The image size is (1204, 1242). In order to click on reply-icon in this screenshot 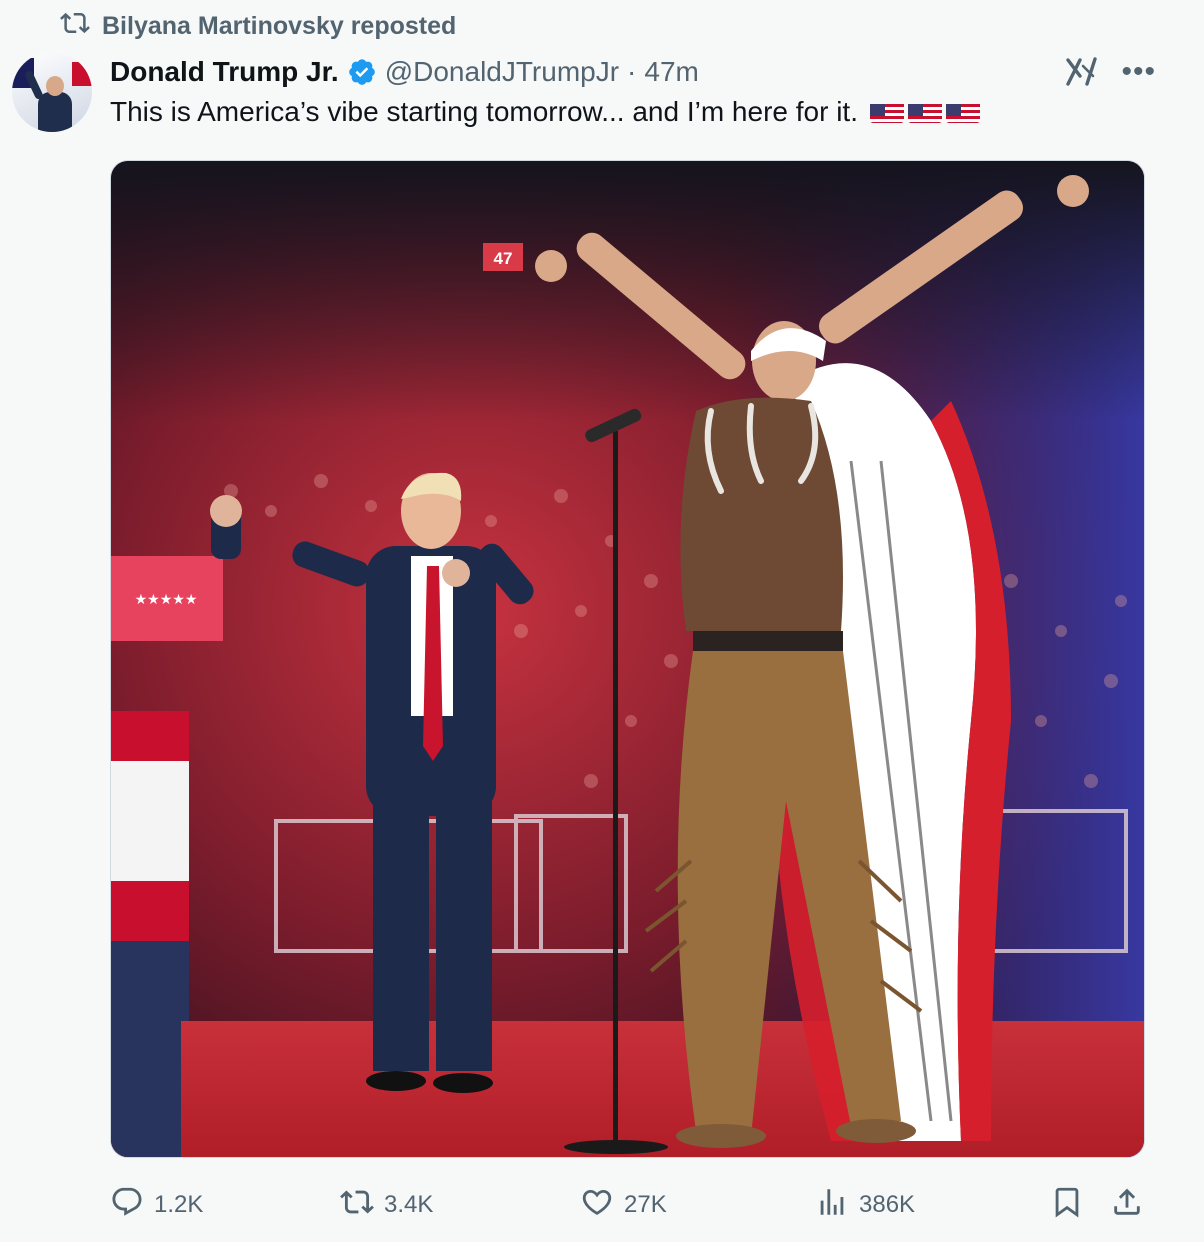, I will do `click(127, 1205)`.